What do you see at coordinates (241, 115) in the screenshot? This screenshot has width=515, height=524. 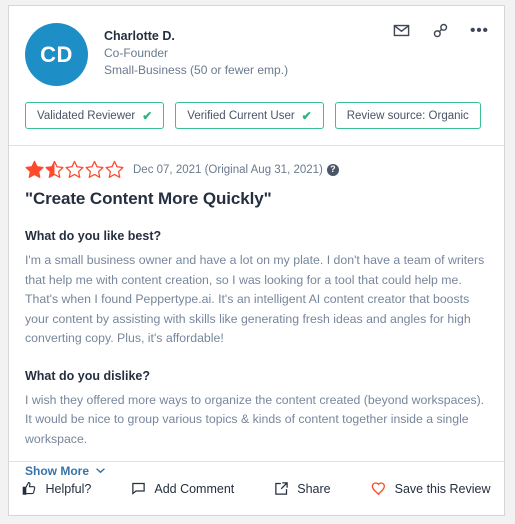 I see `badge-label: Verified Current User` at bounding box center [241, 115].